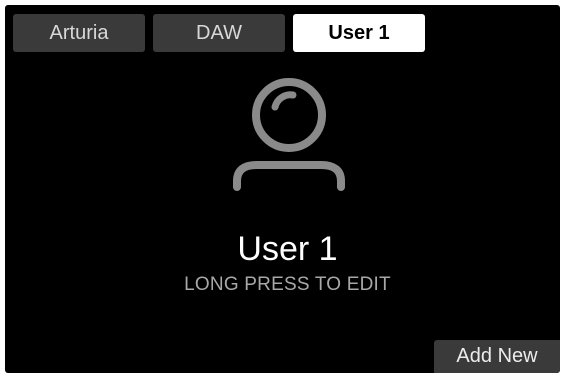 This screenshot has height=378, width=565. Describe the element at coordinates (79, 33) in the screenshot. I see `tab-arturia: Arturia` at that location.